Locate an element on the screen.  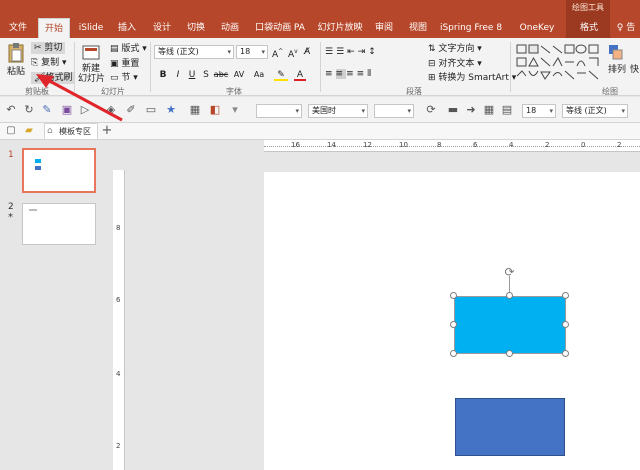
tab-home: 开始 is located at coordinates (54, 28).